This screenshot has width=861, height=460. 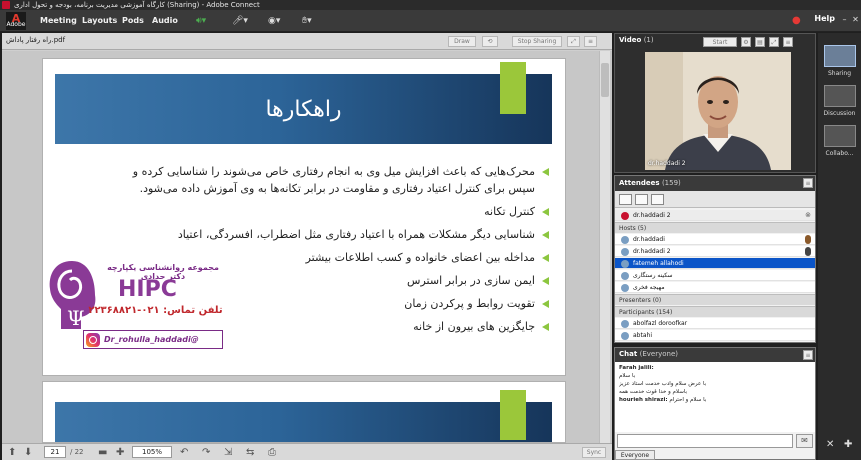 I want to click on participant-row: abtahi, so click(x=715, y=335).